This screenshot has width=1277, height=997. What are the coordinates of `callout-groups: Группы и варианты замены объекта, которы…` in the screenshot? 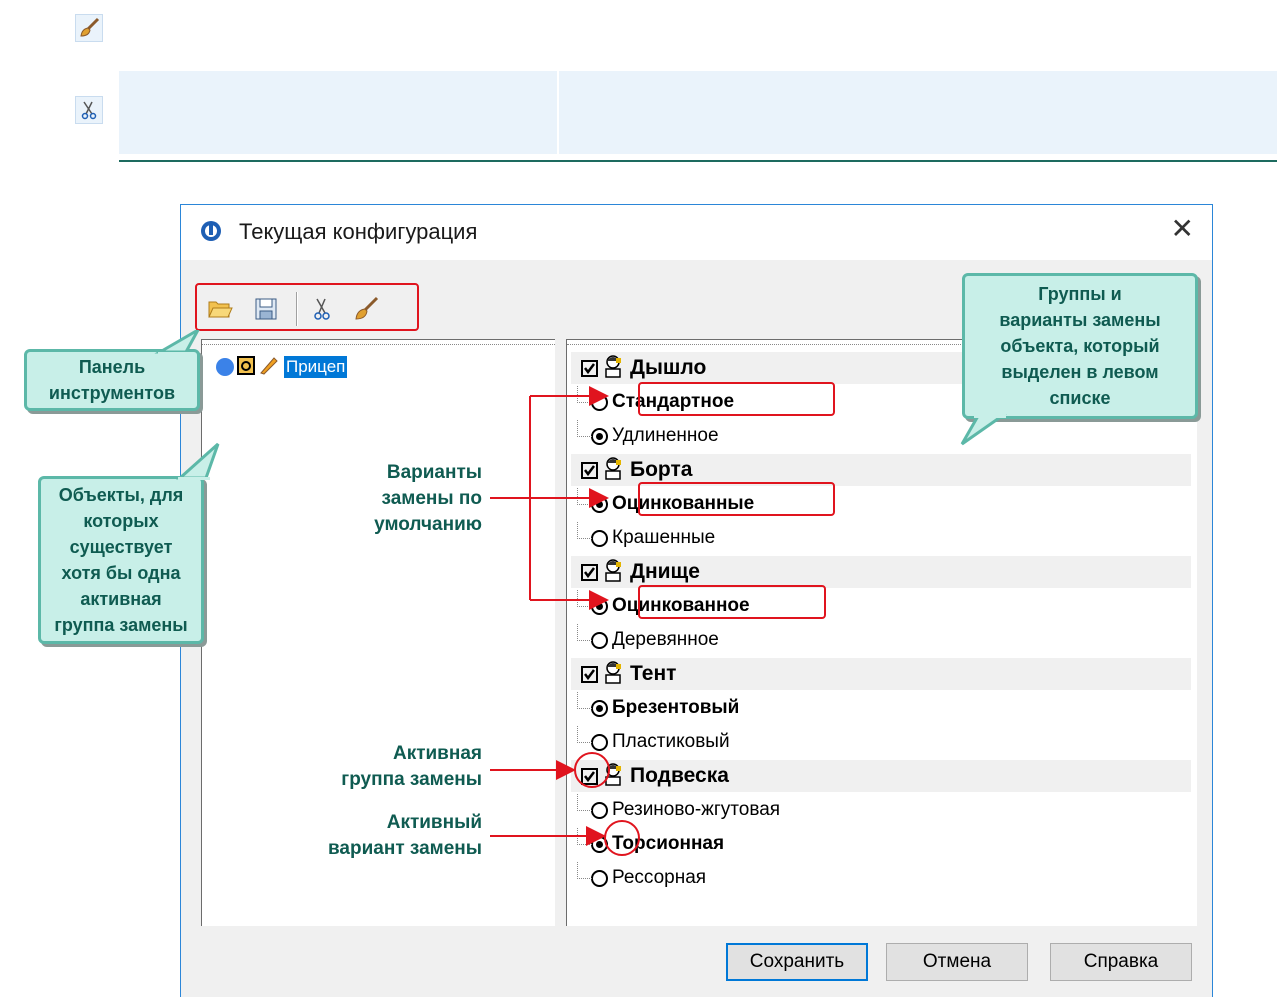 It's located at (1080, 346).